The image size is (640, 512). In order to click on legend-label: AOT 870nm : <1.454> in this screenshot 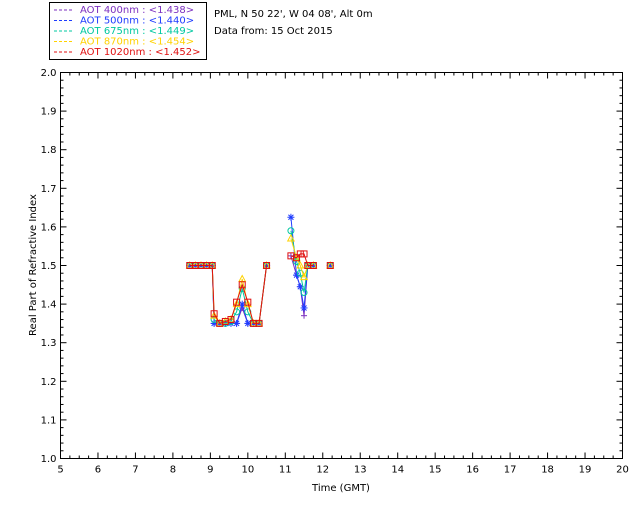, I will do `click(137, 42)`.